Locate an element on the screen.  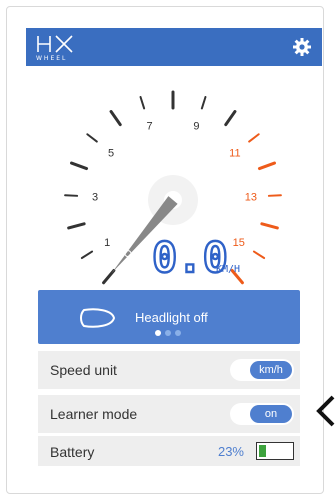
headlight-panel: Headlight off is located at coordinates (169, 317).